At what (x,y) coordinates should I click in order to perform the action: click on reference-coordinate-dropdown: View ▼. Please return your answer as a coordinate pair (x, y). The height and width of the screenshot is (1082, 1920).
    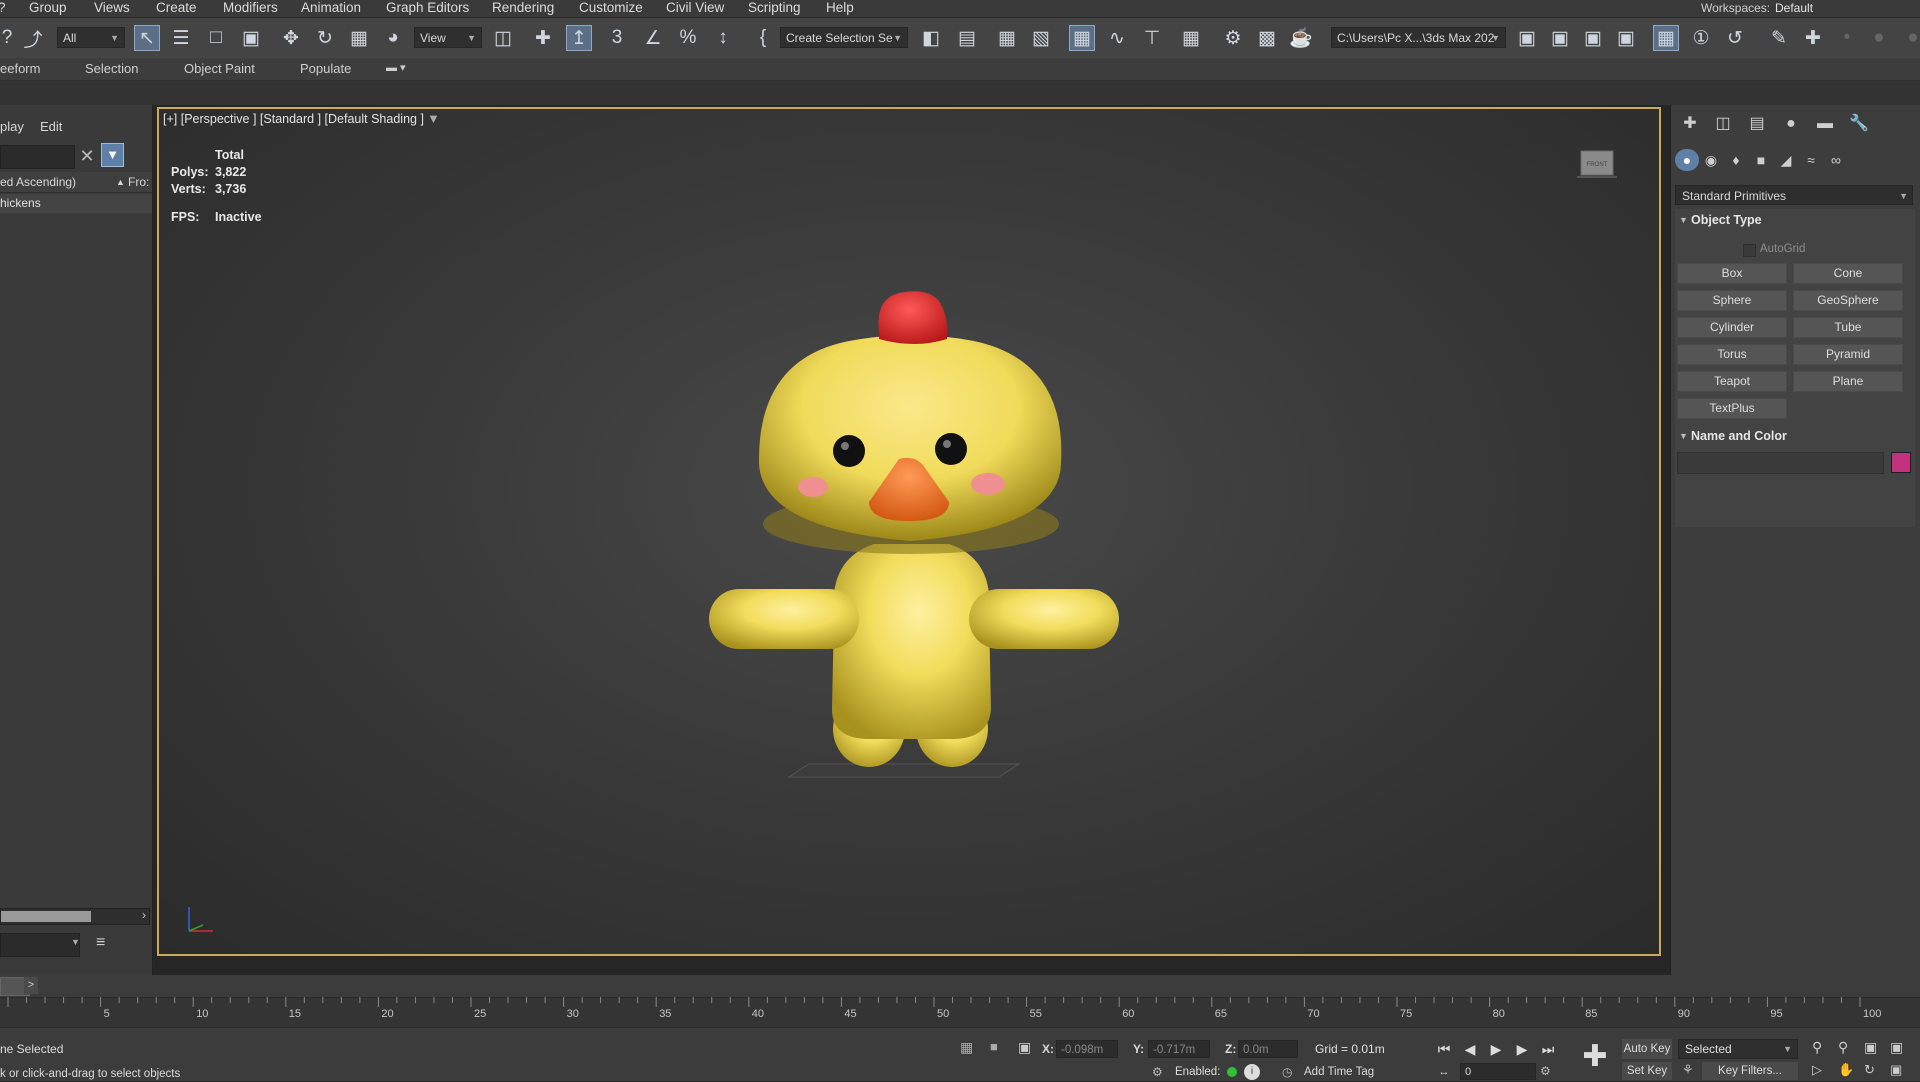
    Looking at the image, I should click on (448, 37).